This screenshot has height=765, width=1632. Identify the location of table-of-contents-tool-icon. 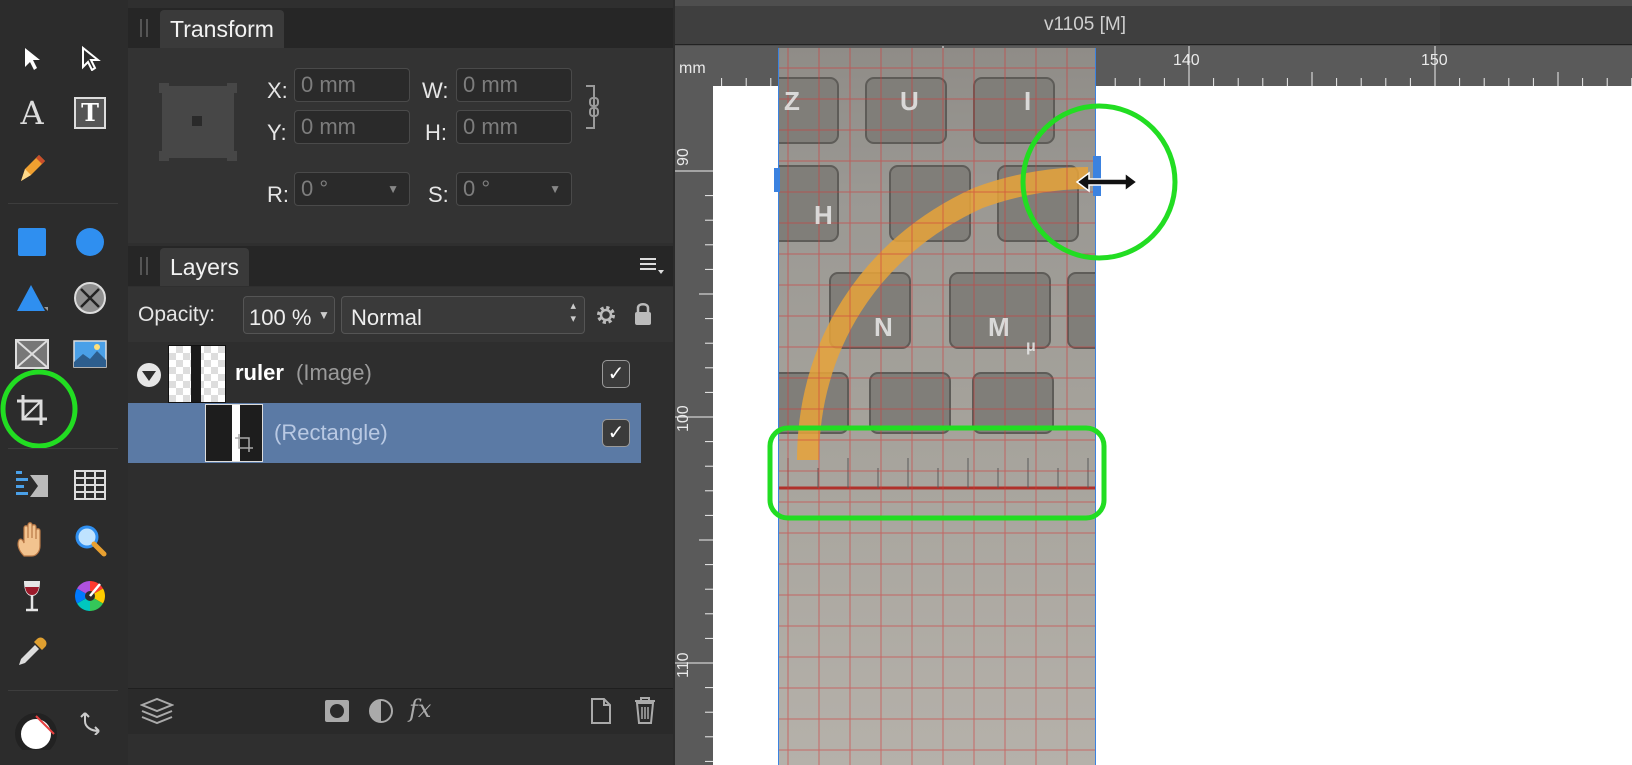
(32, 485).